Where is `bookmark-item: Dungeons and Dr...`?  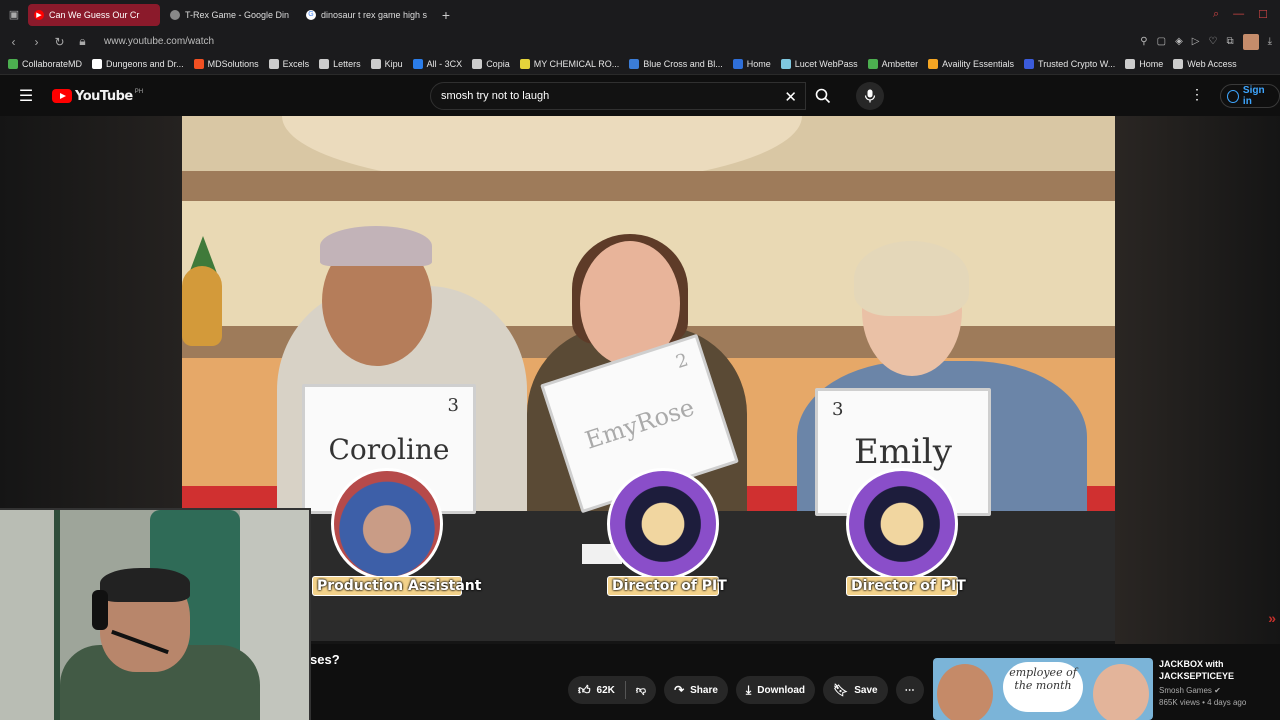 bookmark-item: Dungeons and Dr... is located at coordinates (138, 64).